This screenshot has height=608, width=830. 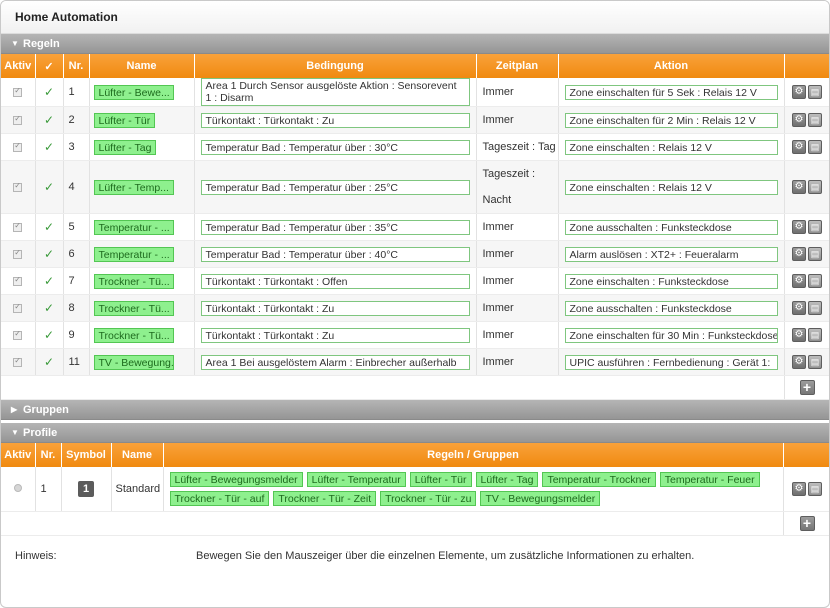 What do you see at coordinates (335, 281) in the screenshot?
I see `rule-condition: Türkontakt : Türkontakt : Offen` at bounding box center [335, 281].